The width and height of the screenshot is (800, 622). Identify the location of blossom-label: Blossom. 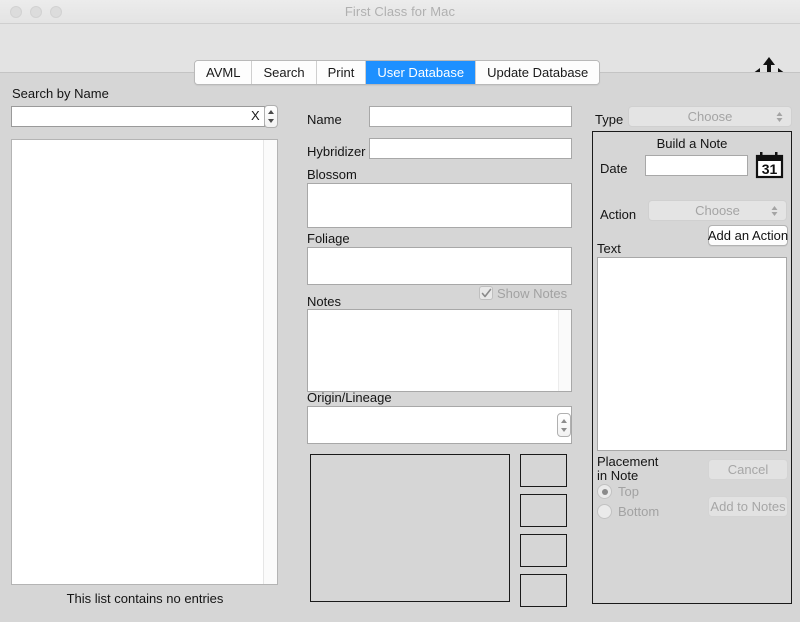
(332, 174).